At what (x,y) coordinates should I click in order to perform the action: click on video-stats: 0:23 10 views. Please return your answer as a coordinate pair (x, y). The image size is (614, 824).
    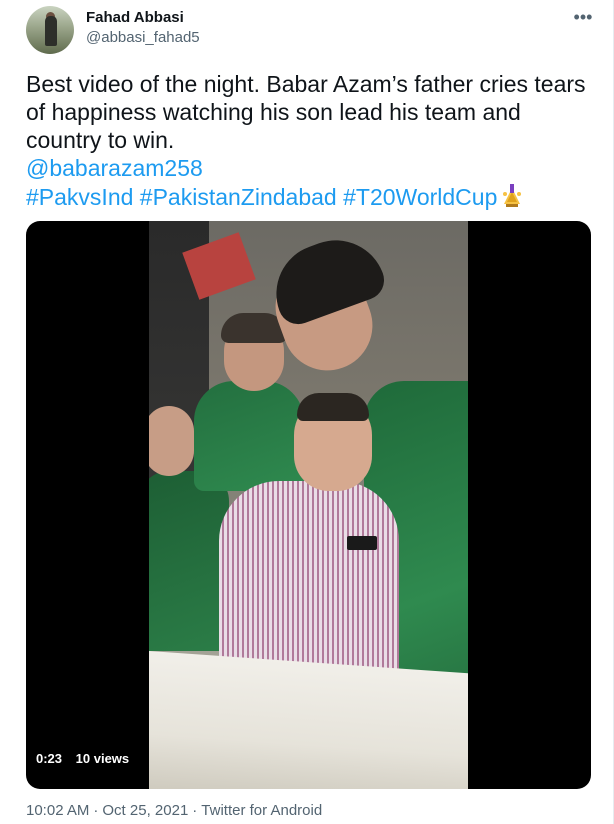
    Looking at the image, I should click on (87, 758).